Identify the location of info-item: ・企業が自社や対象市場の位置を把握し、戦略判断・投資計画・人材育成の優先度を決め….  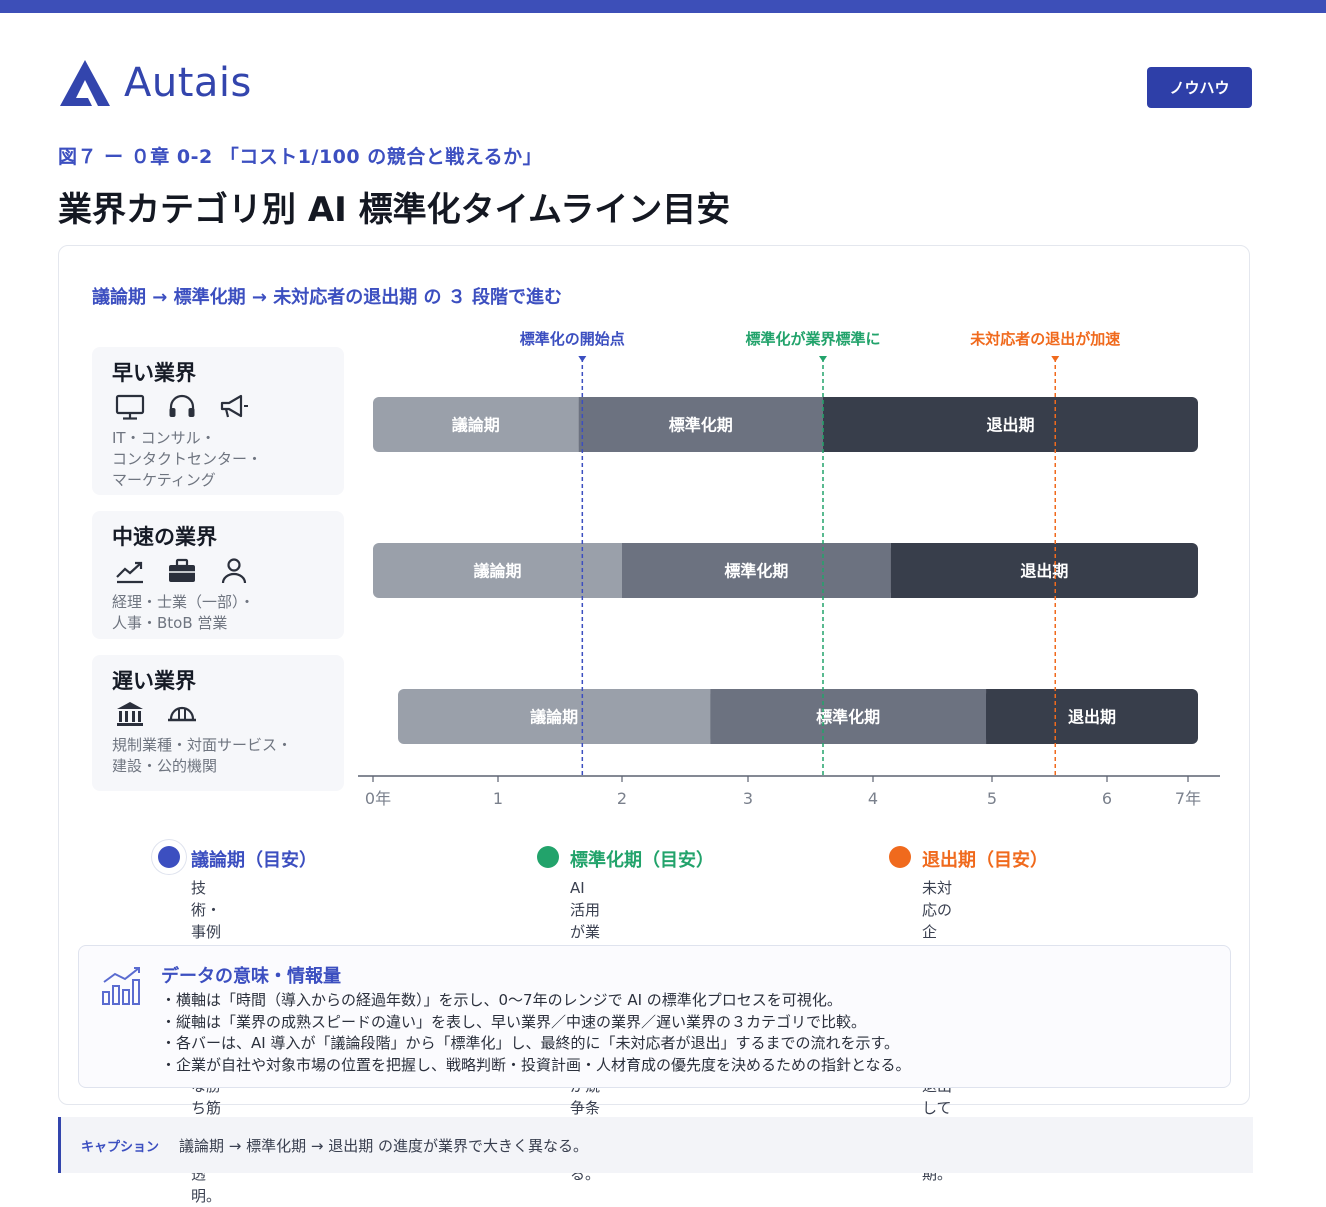
(536, 1065).